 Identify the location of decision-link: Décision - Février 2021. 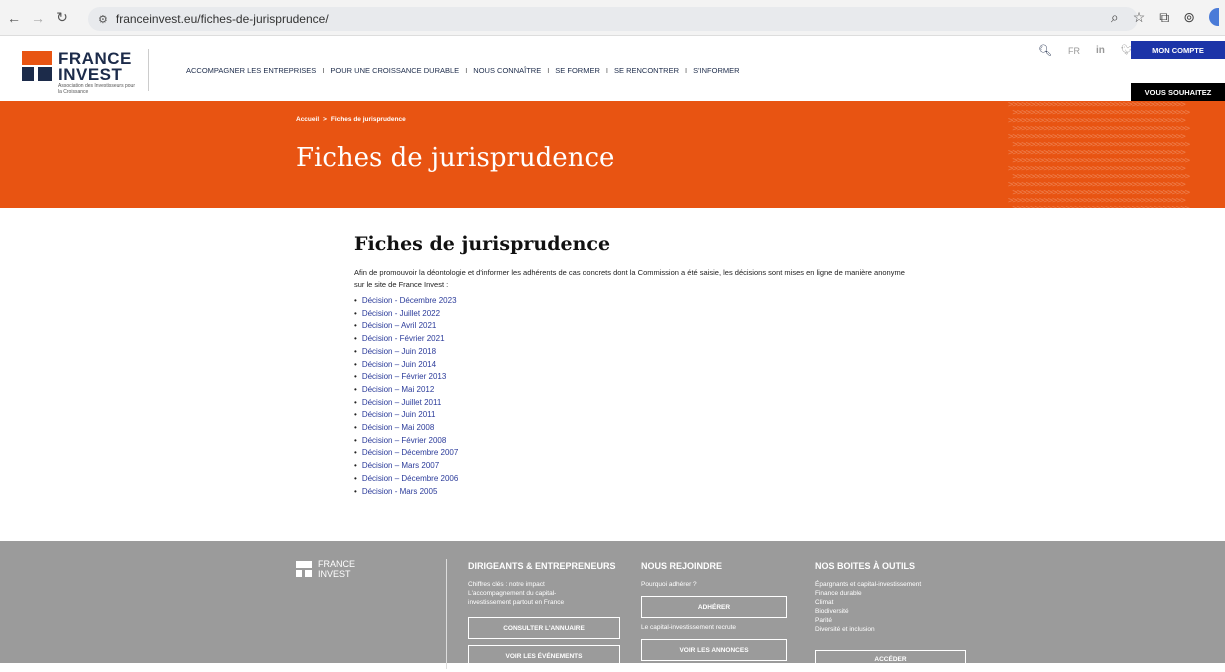
(644, 339).